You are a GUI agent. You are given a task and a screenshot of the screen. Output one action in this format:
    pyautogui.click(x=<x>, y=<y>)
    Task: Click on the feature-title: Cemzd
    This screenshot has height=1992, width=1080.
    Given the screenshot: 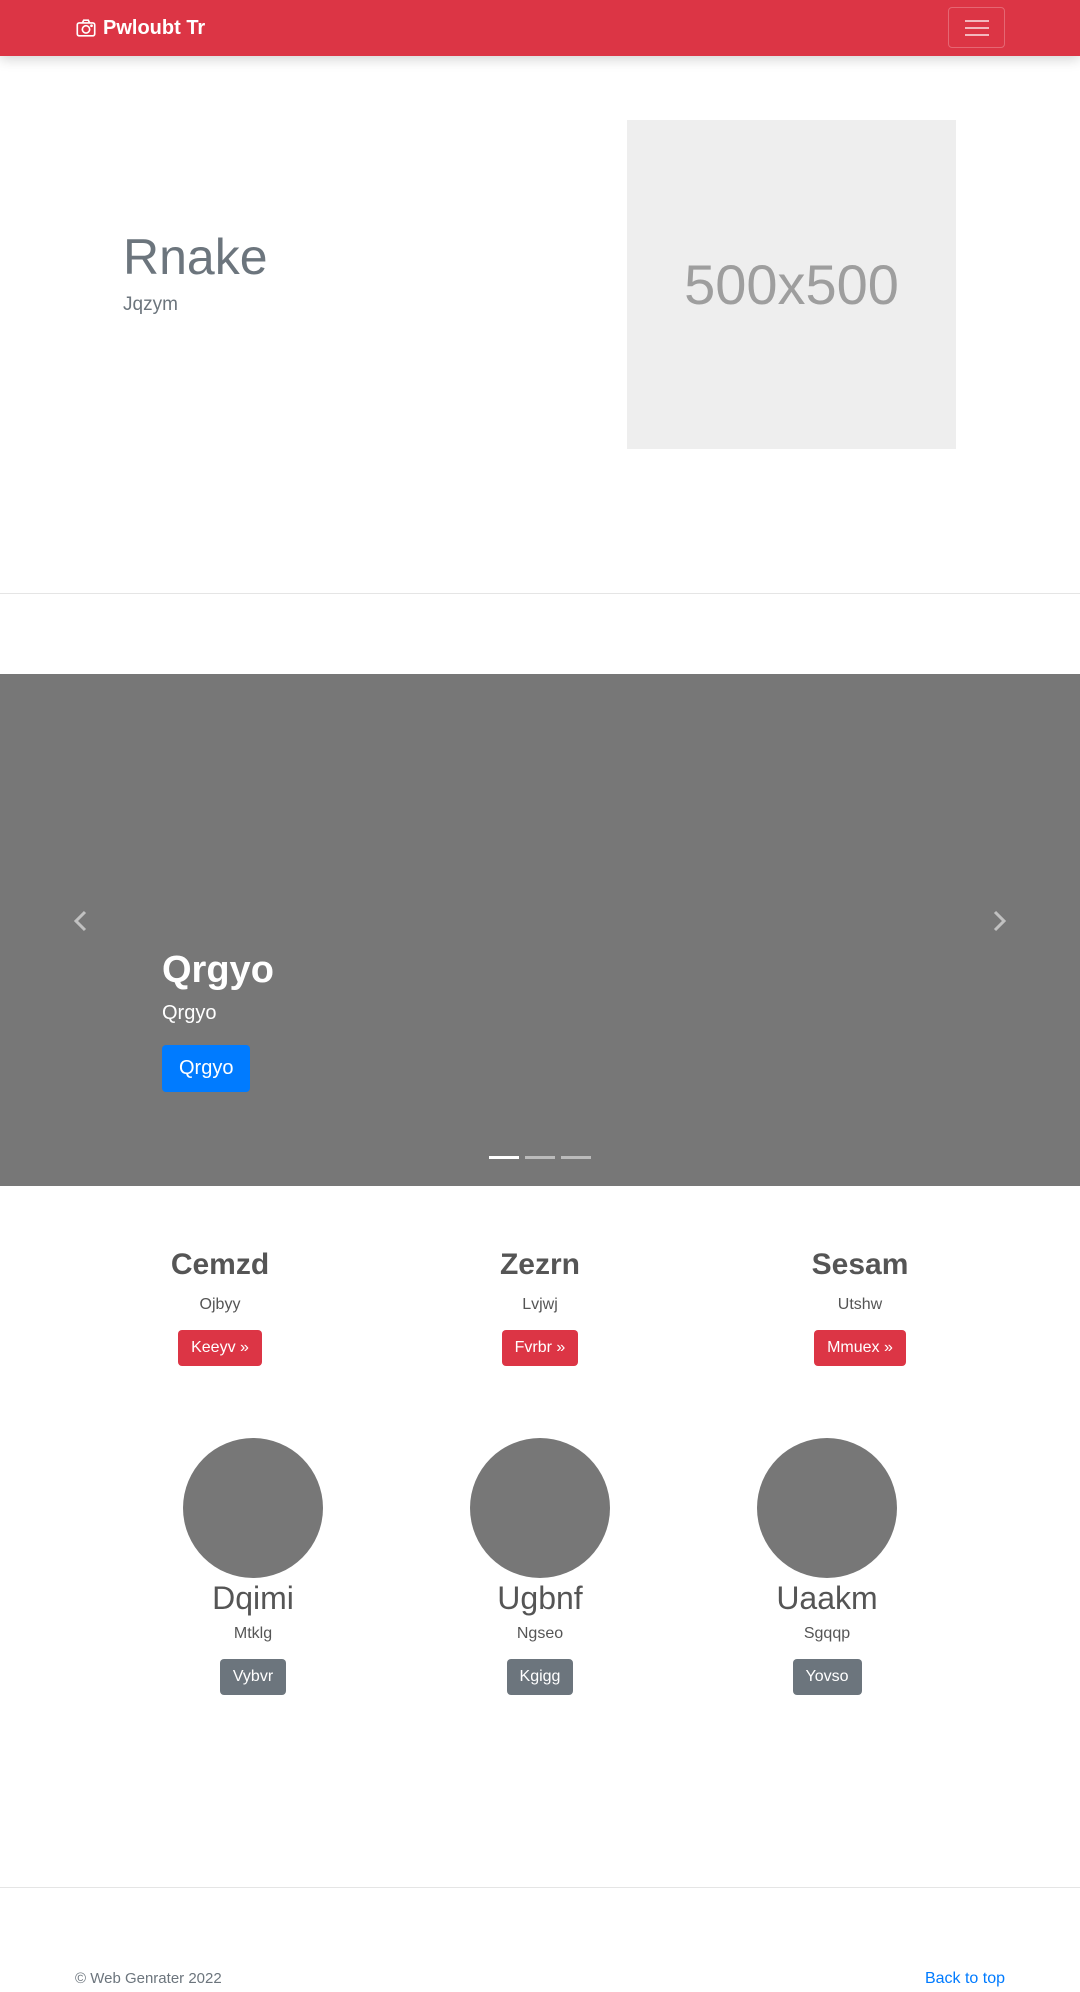 What is the action you would take?
    pyautogui.click(x=220, y=1264)
    